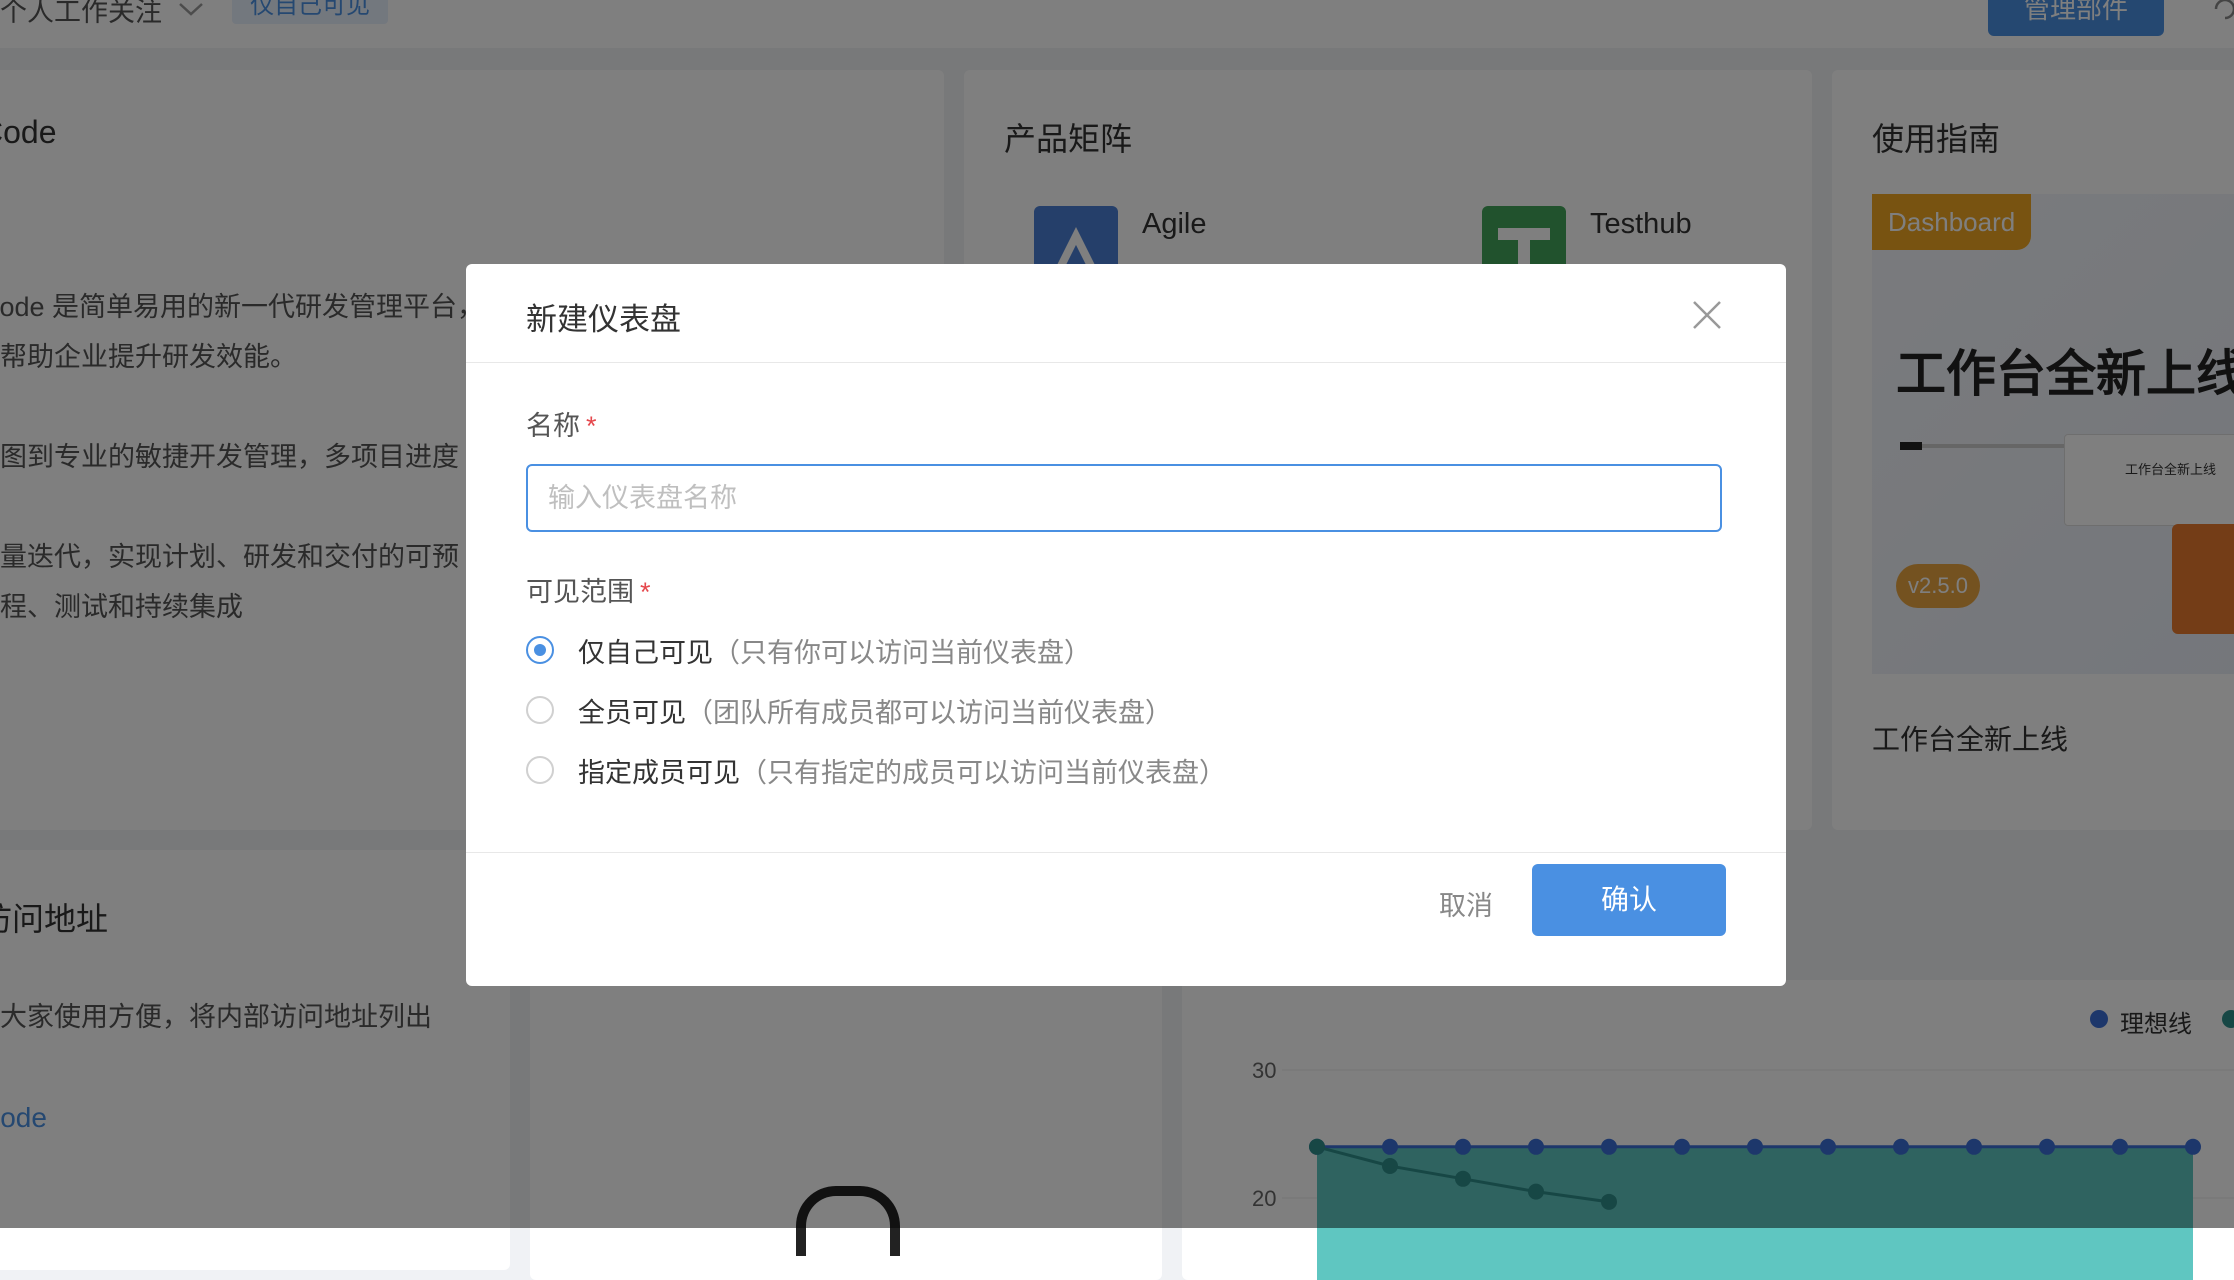 This screenshot has width=2234, height=1280. What do you see at coordinates (929, 712) in the screenshot?
I see `option-hint: （团队所有成员都可以访问当前仪表盘）` at bounding box center [929, 712].